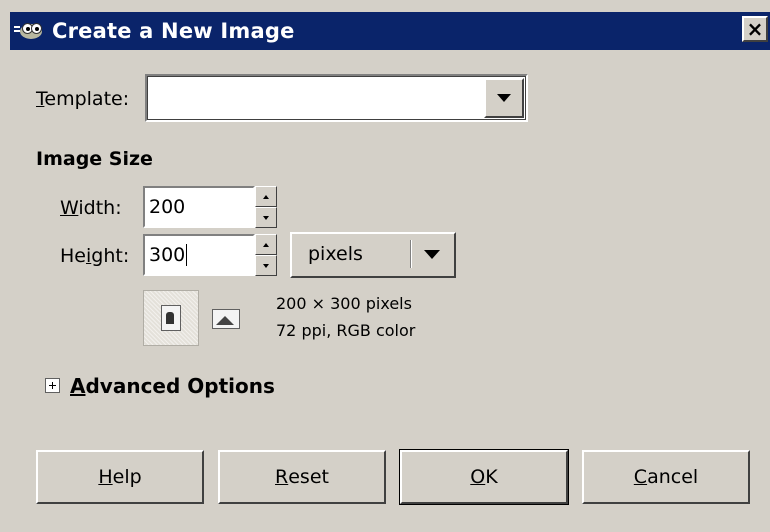  What do you see at coordinates (666, 477) in the screenshot?
I see `cancel-button: Cancel` at bounding box center [666, 477].